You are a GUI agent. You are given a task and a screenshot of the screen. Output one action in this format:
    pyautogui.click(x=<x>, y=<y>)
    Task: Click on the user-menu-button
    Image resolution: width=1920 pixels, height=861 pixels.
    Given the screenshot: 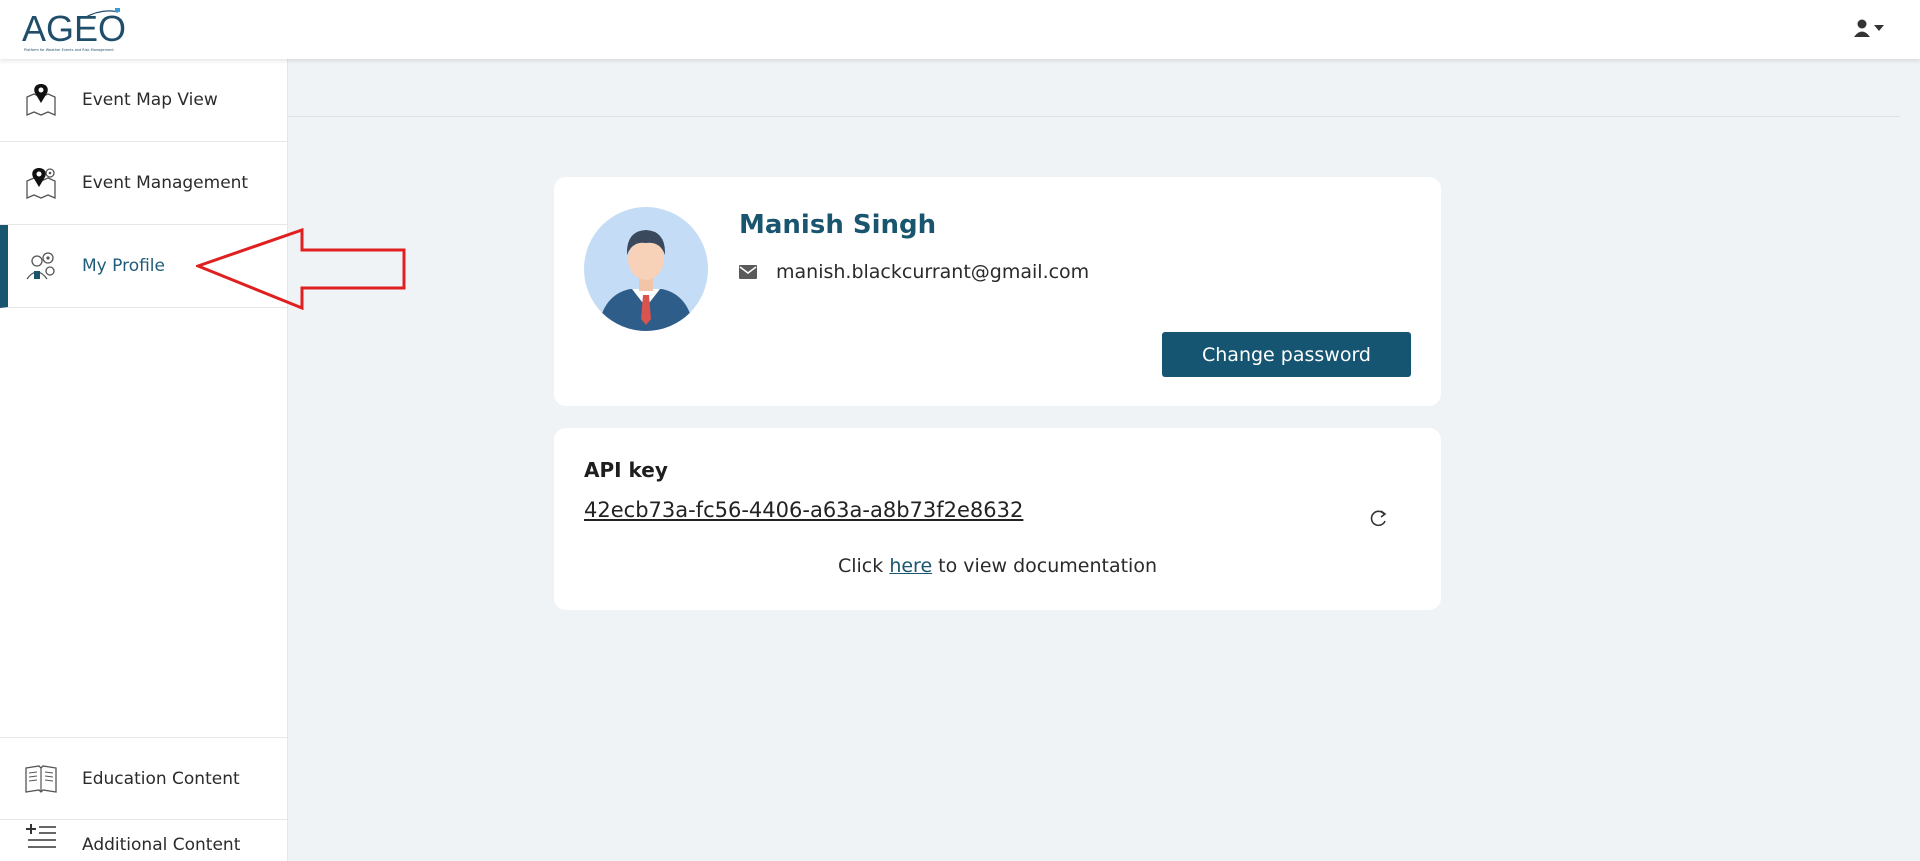 What is the action you would take?
    pyautogui.click(x=1870, y=29)
    